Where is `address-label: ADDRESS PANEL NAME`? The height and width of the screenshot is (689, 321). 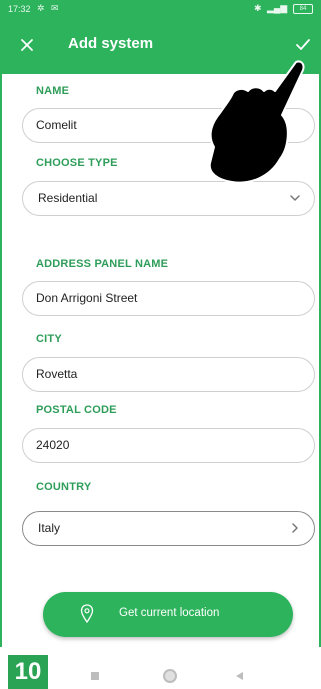 address-label: ADDRESS PANEL NAME is located at coordinates (102, 264).